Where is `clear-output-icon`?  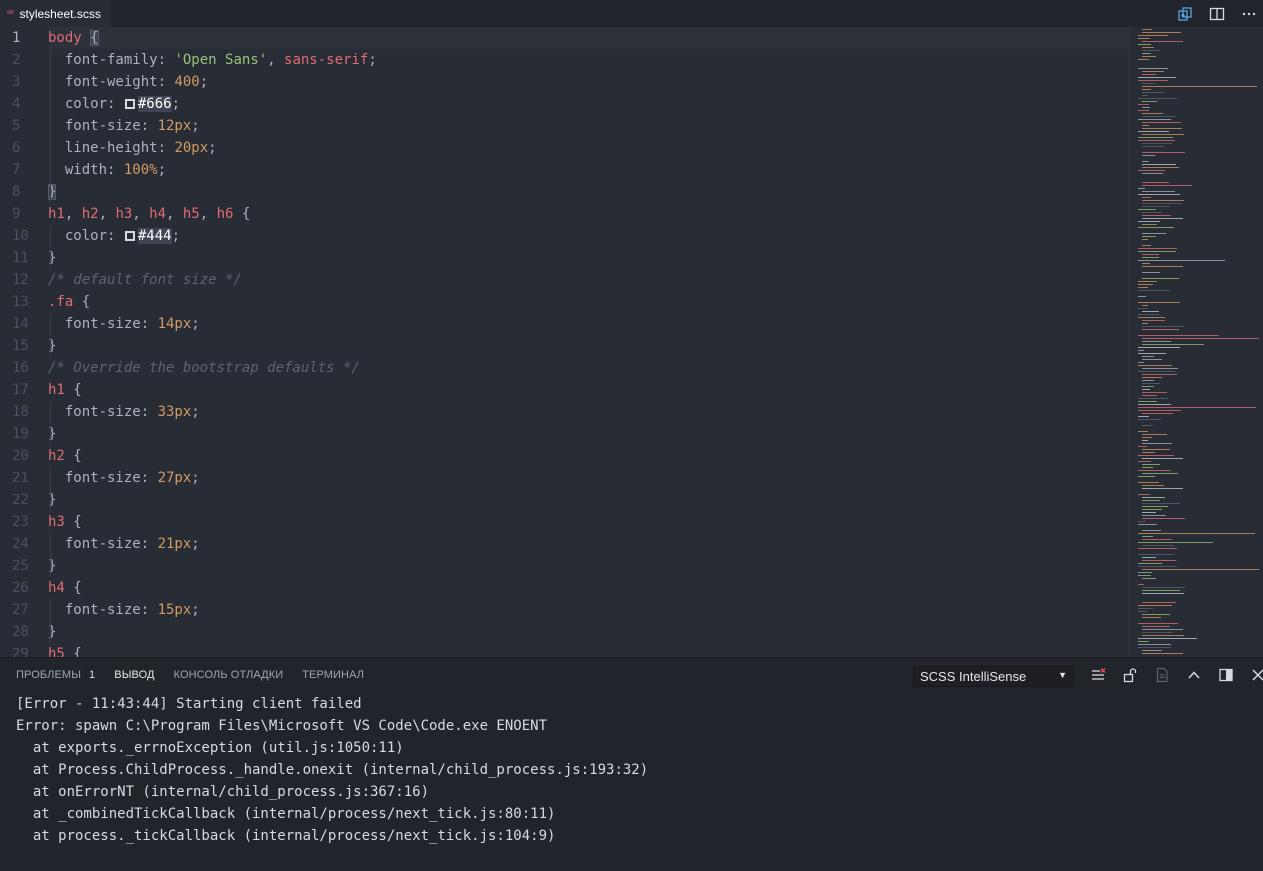 clear-output-icon is located at coordinates (1098, 675).